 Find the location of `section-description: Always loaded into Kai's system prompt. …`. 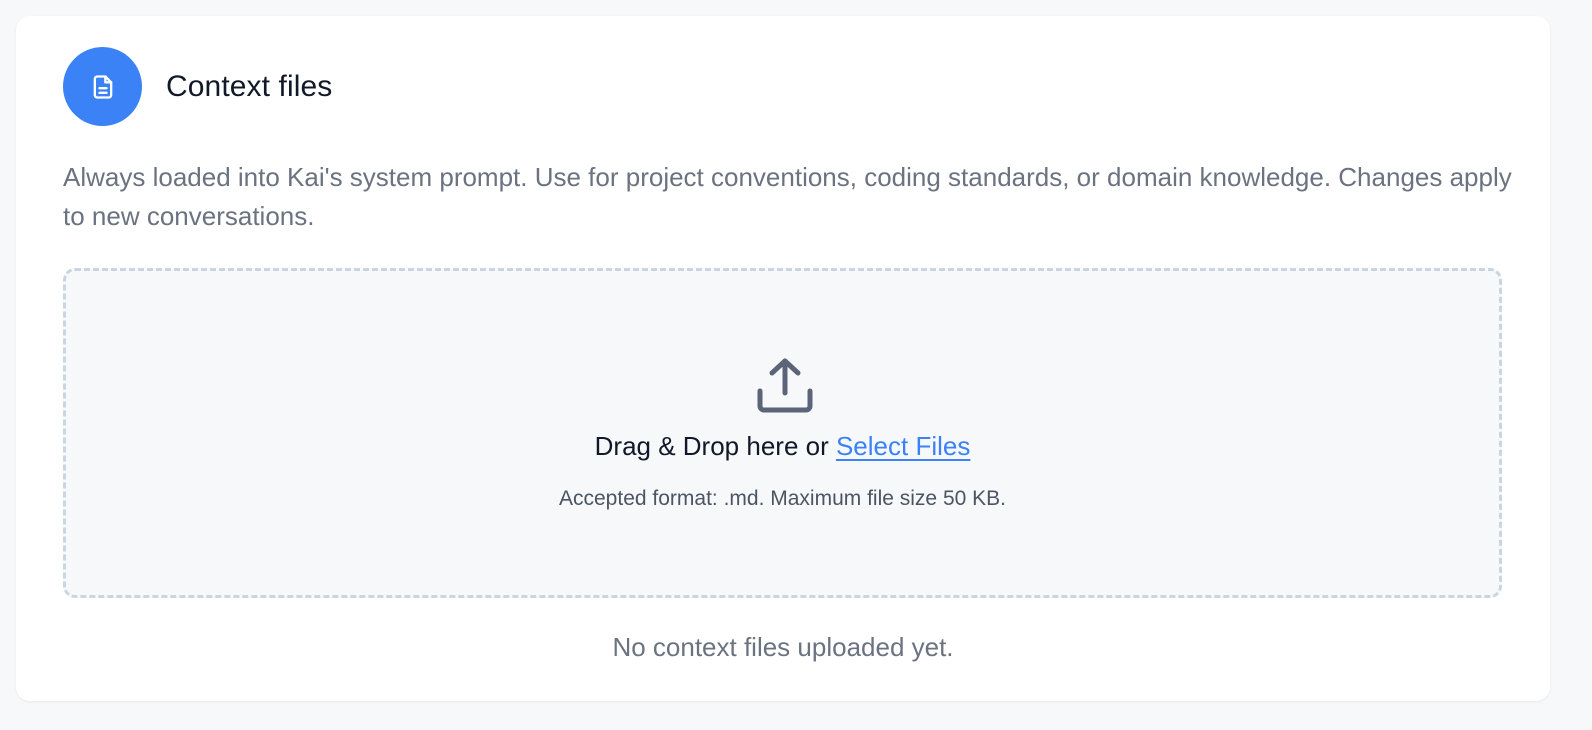

section-description: Always loaded into Kai's system prompt. … is located at coordinates (787, 196).